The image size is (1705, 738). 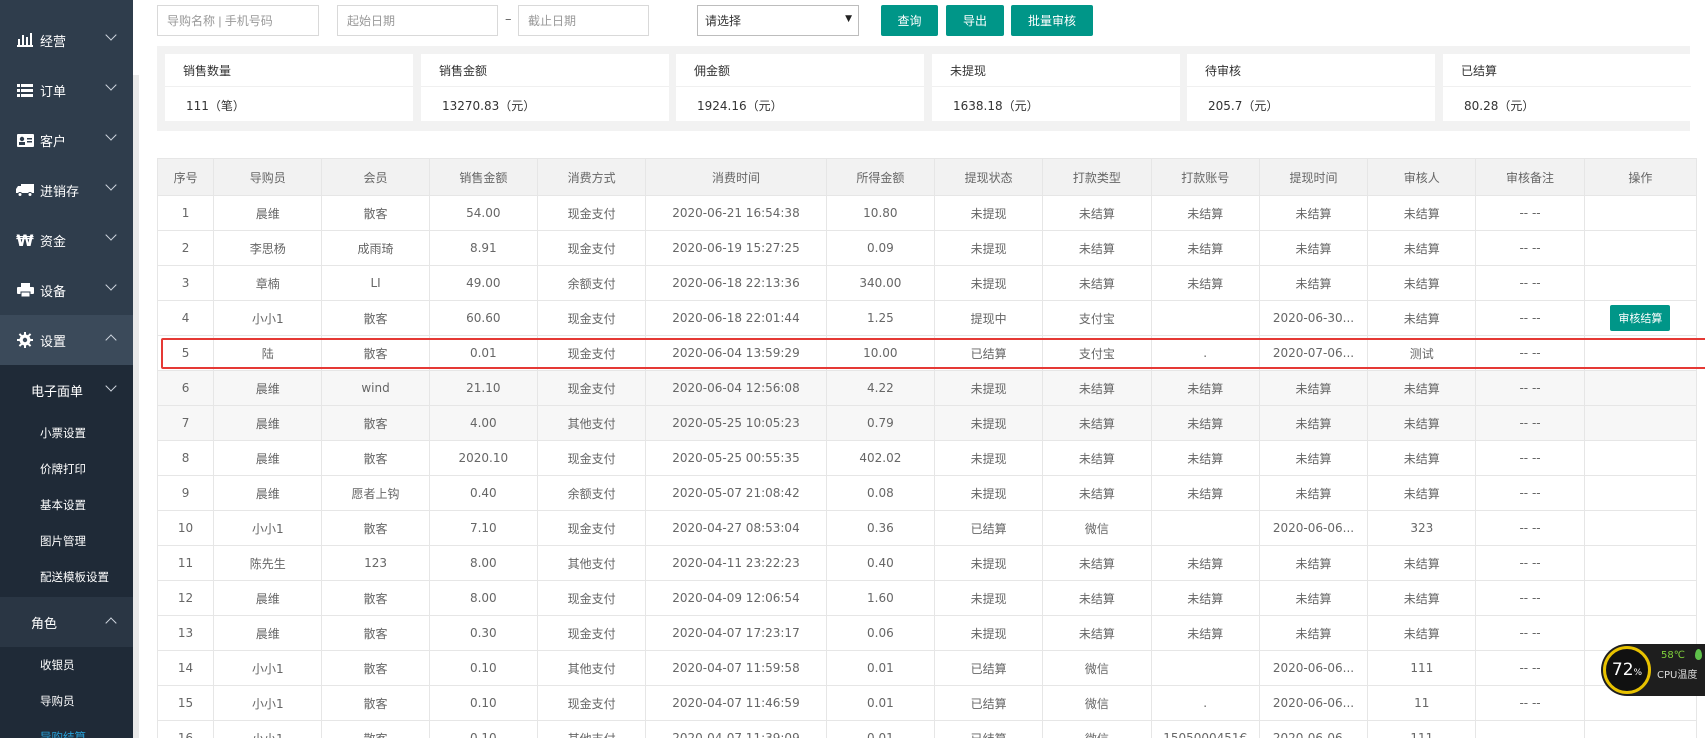 What do you see at coordinates (66, 701) in the screenshot?
I see `submenu-item-guide: 导购员` at bounding box center [66, 701].